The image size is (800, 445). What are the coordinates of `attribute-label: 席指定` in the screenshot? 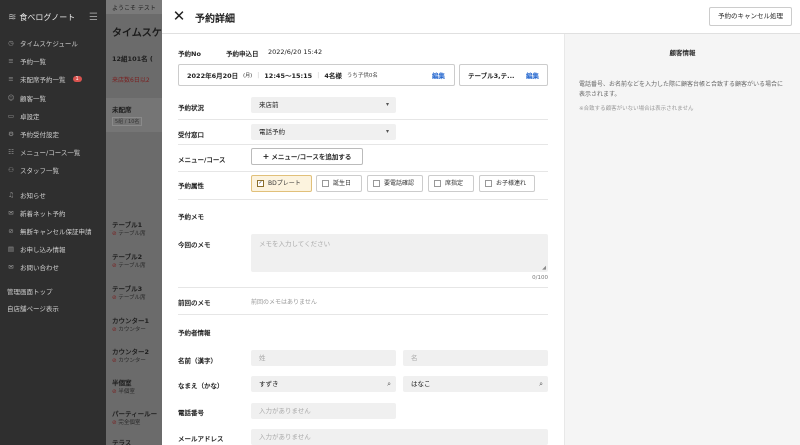 It's located at (454, 183).